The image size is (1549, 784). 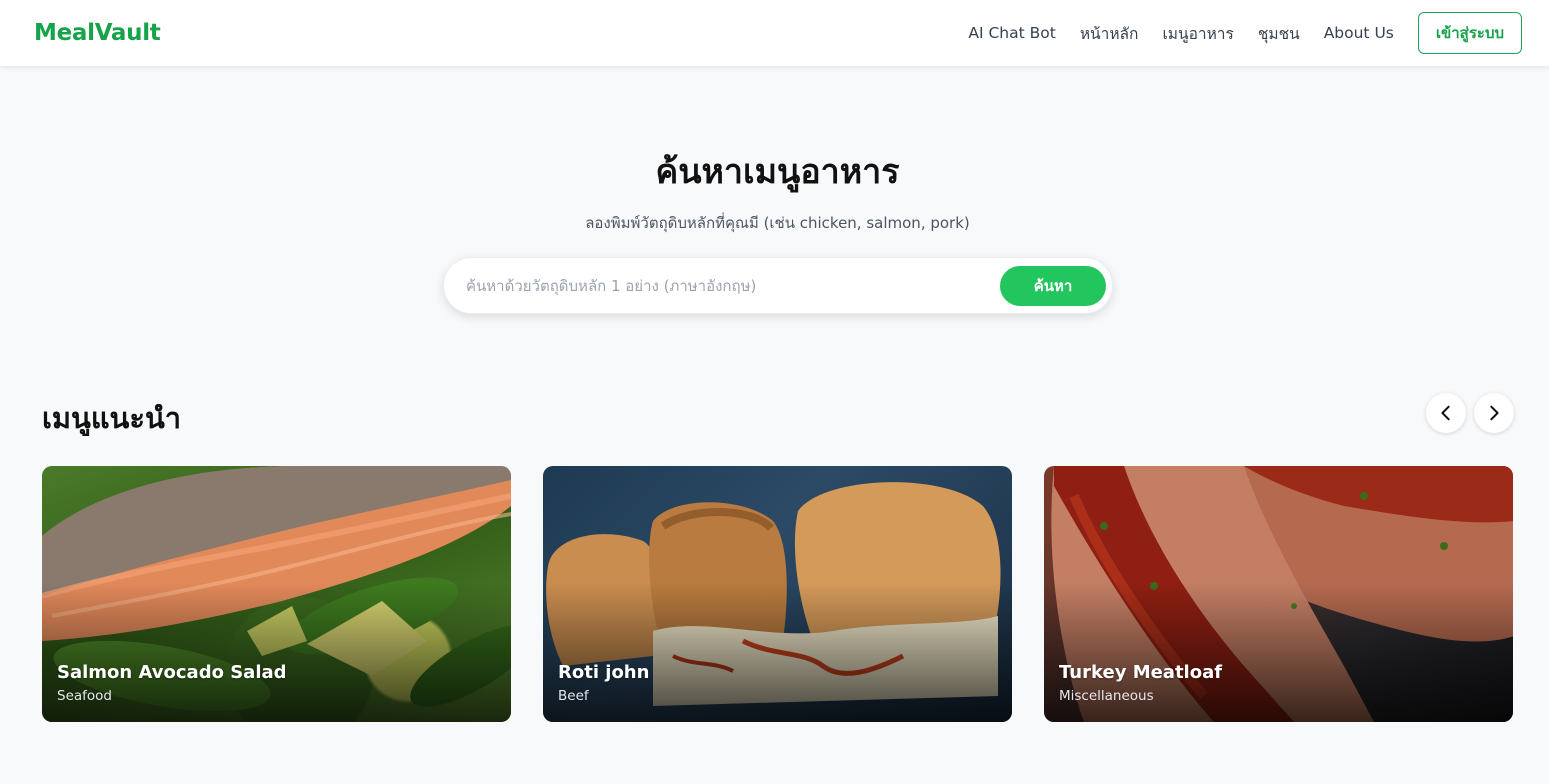 I want to click on chevron-left-icon, so click(x=1445, y=413).